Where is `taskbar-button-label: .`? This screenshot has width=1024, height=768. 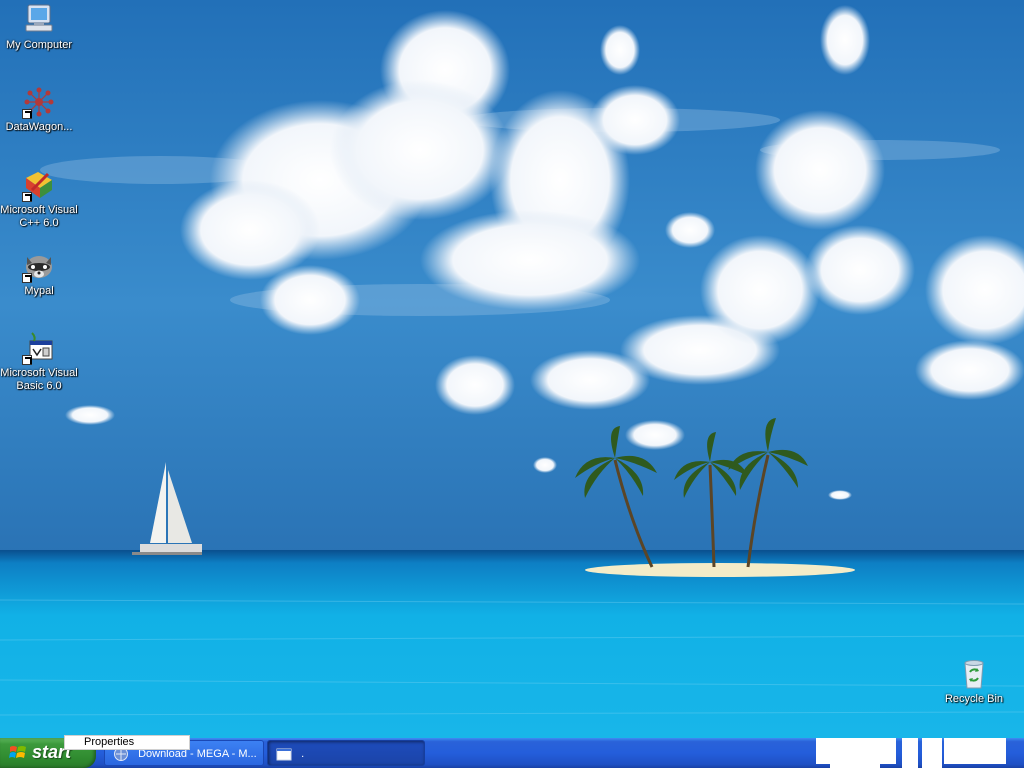 taskbar-button-label: . is located at coordinates (303, 754).